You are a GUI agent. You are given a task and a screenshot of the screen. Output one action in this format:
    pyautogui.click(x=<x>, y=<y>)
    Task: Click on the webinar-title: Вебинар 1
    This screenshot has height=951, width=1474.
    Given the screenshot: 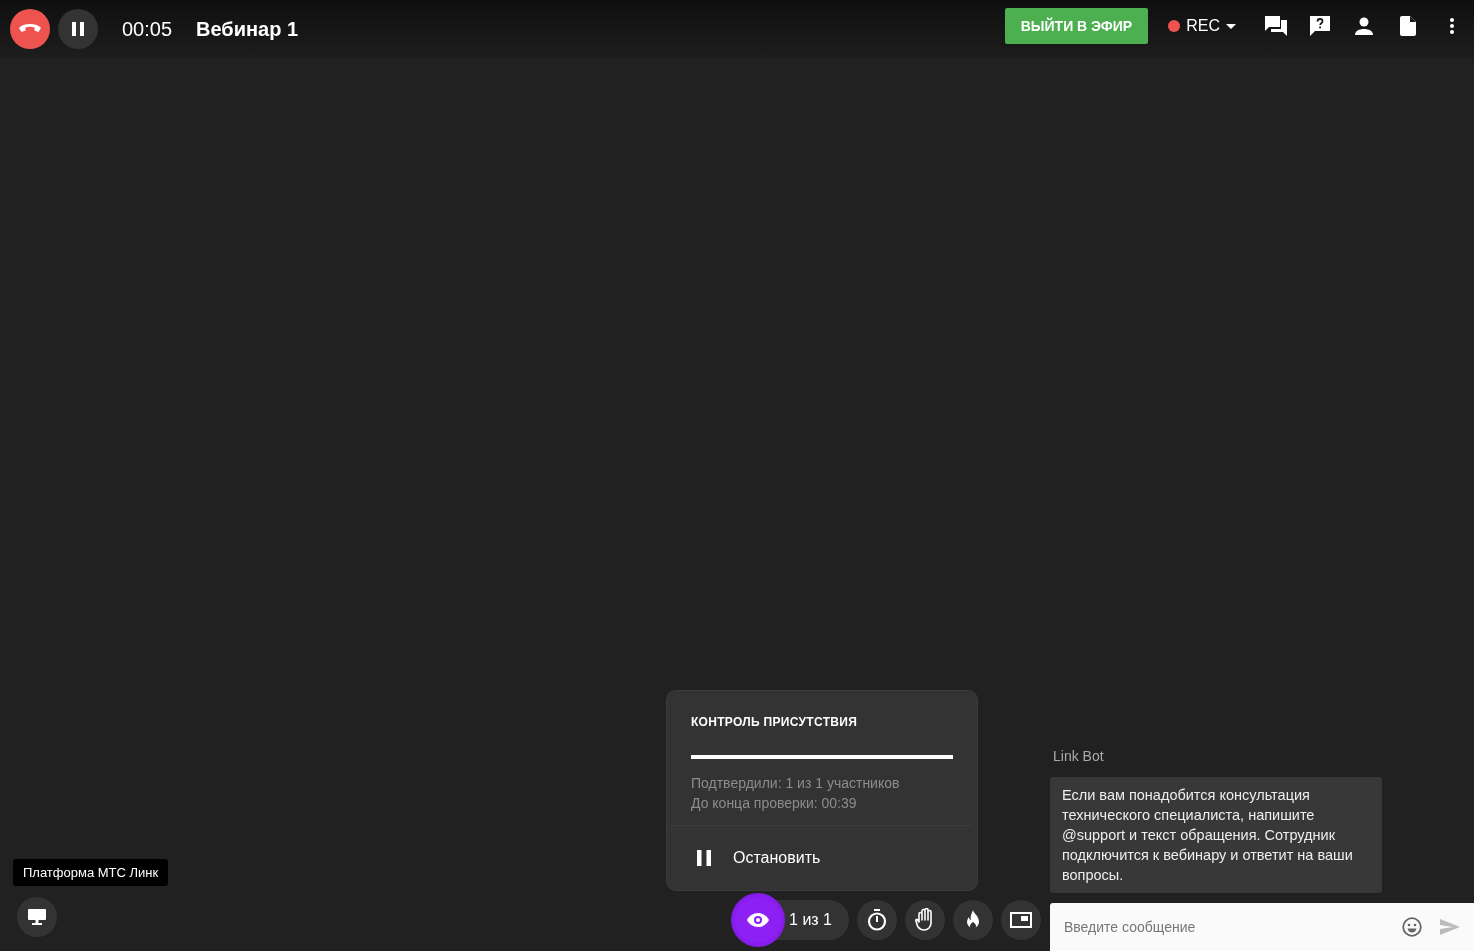 What is the action you would take?
    pyautogui.click(x=247, y=29)
    